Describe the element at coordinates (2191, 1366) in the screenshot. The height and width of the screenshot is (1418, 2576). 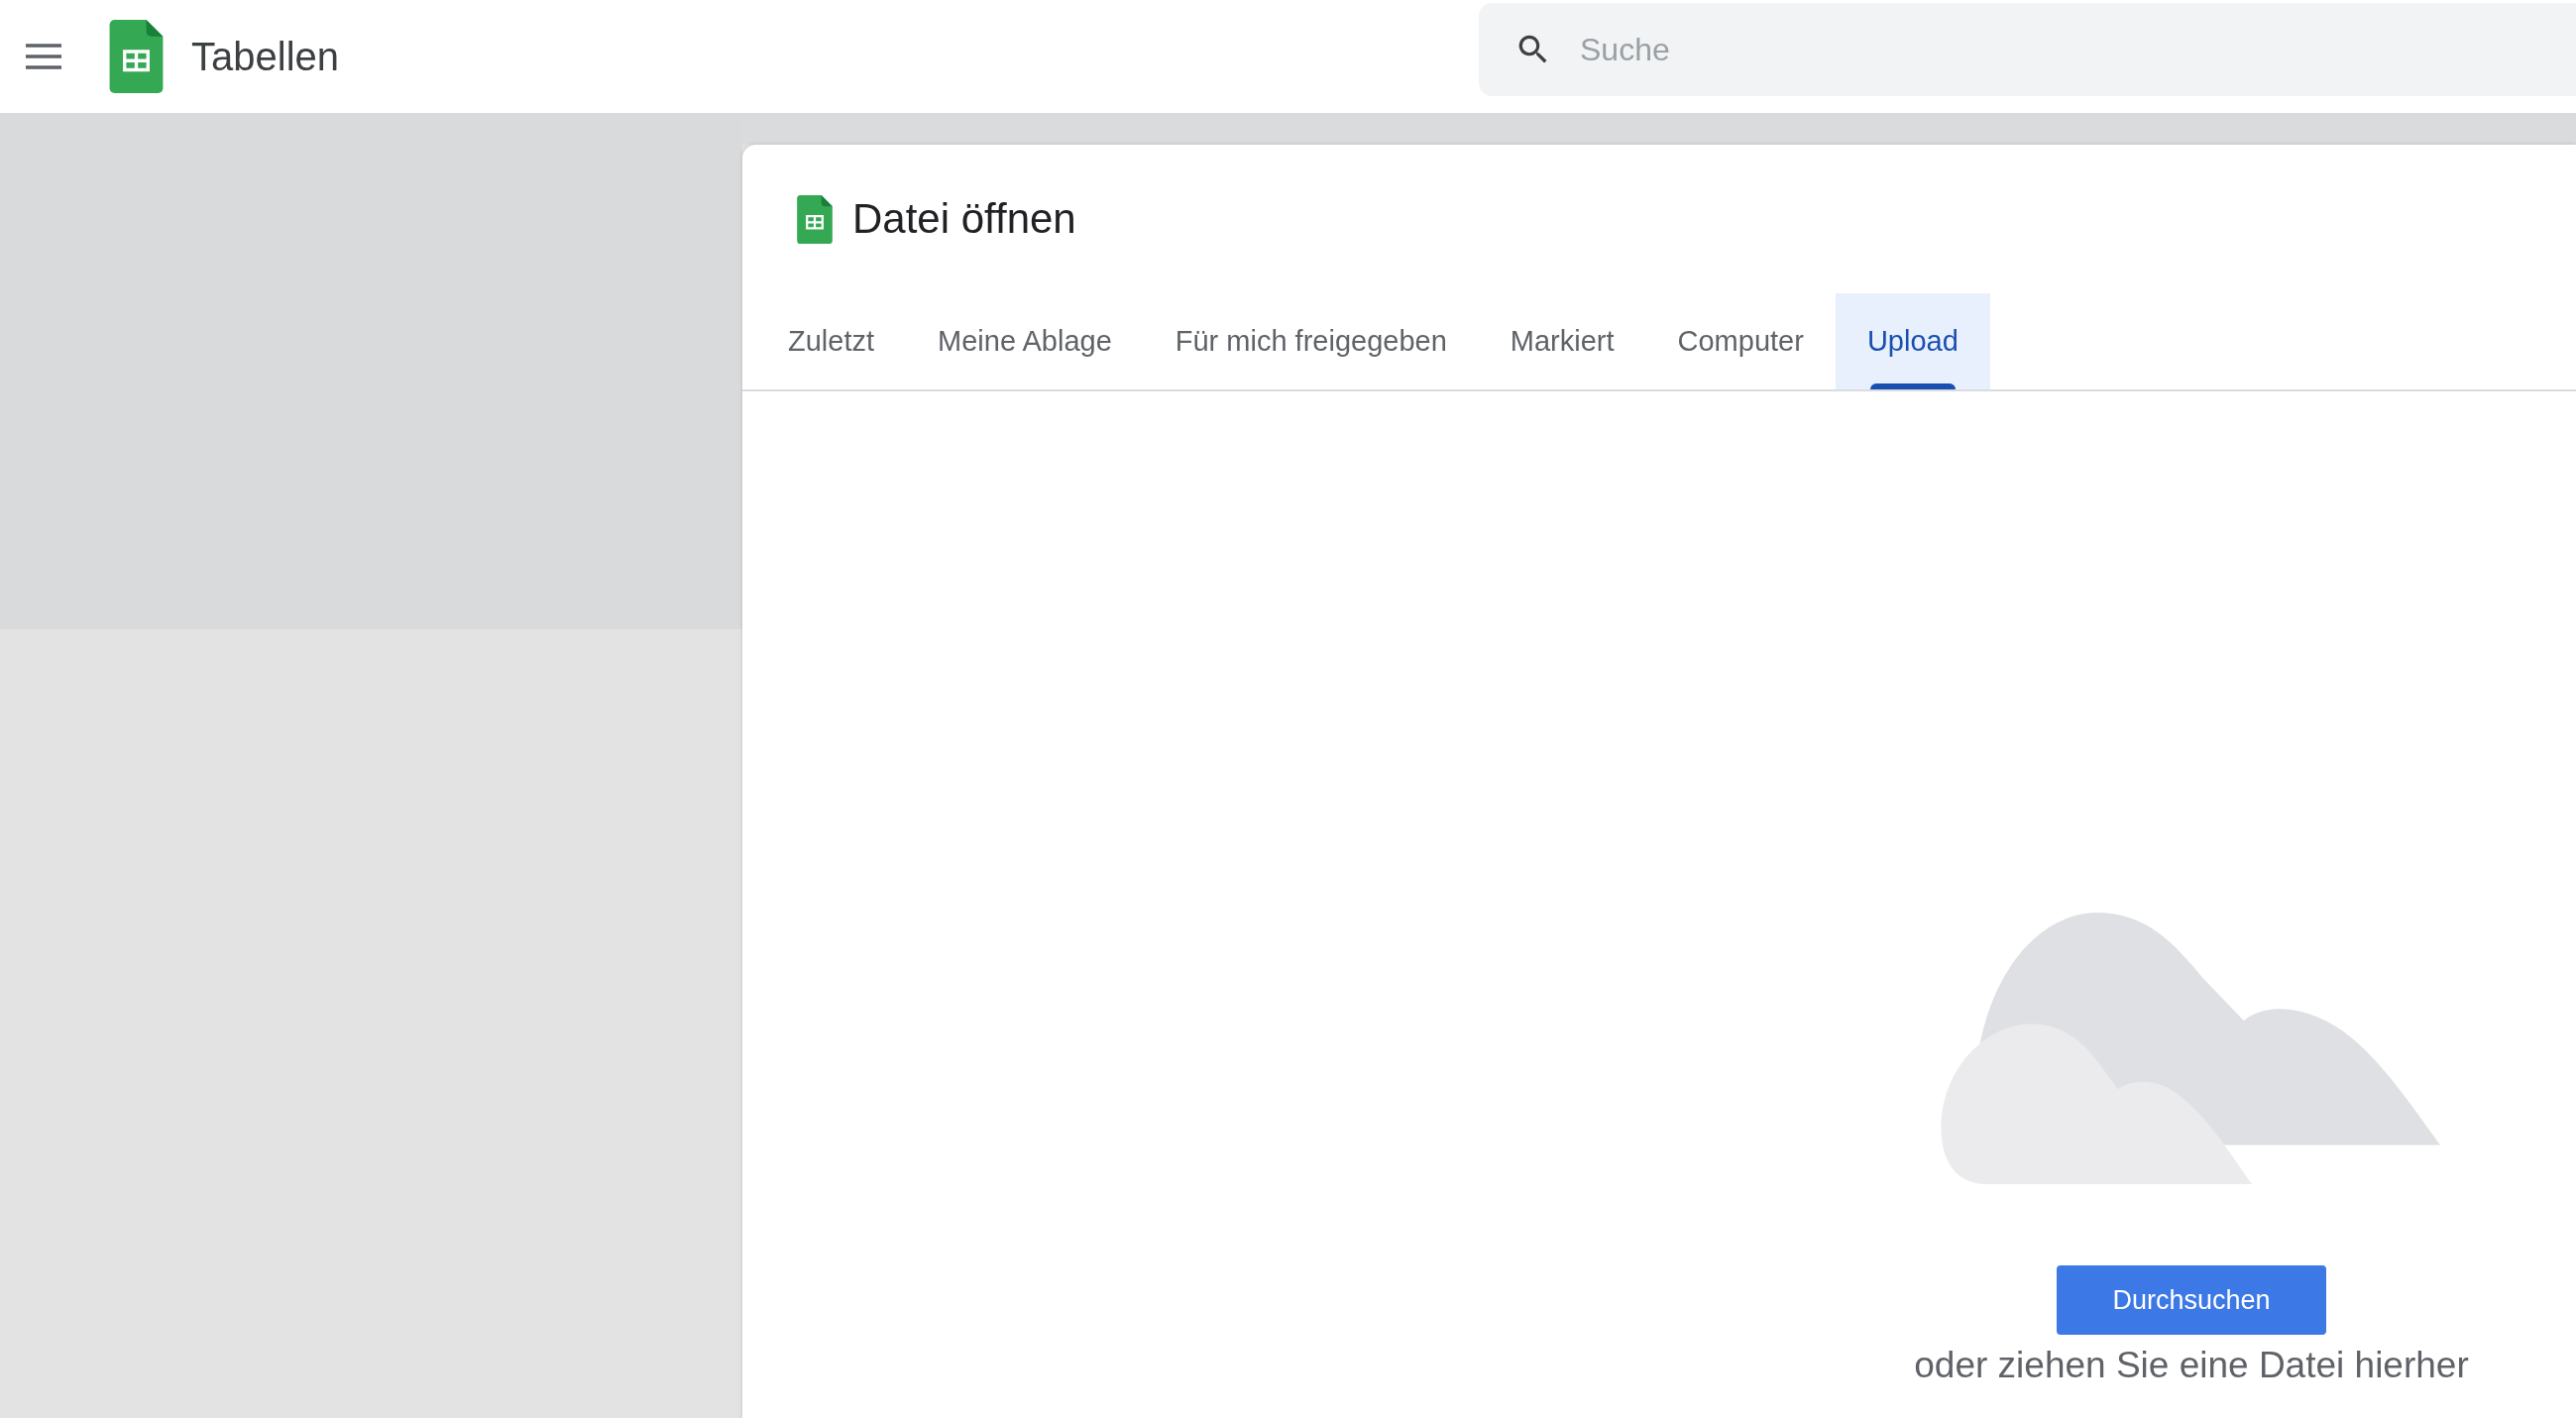
I see `drop-hint: oder ziehen Sie eine Datei hierher` at that location.